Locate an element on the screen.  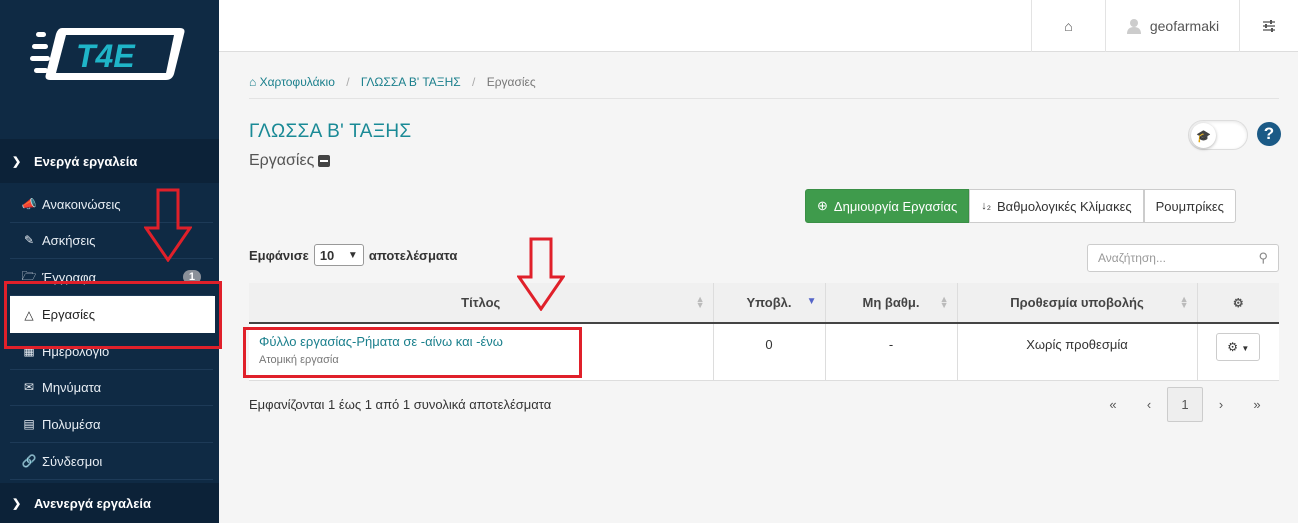
actions-cell: ⚙ ▼ is located at coordinates (1238, 352).